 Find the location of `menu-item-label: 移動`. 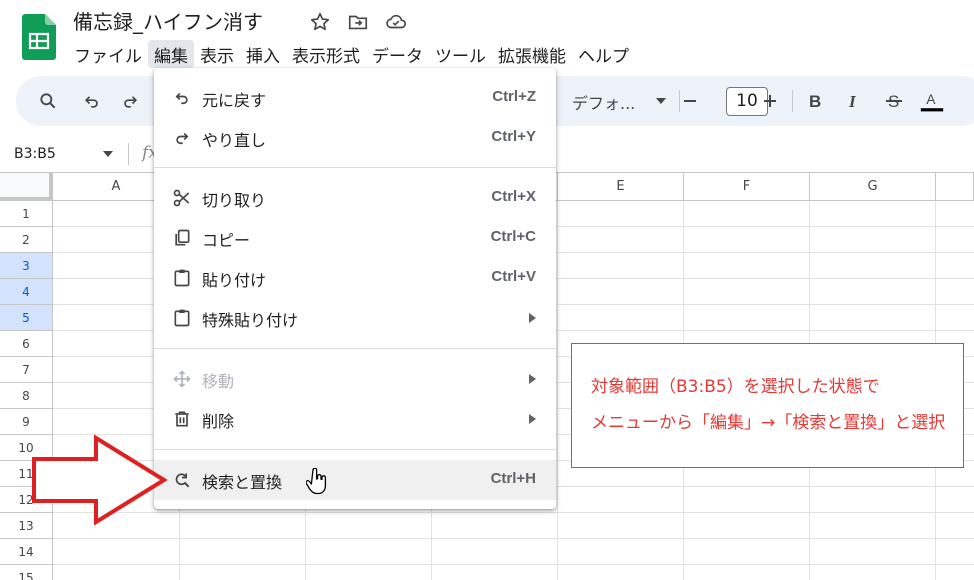

menu-item-label: 移動 is located at coordinates (218, 381).